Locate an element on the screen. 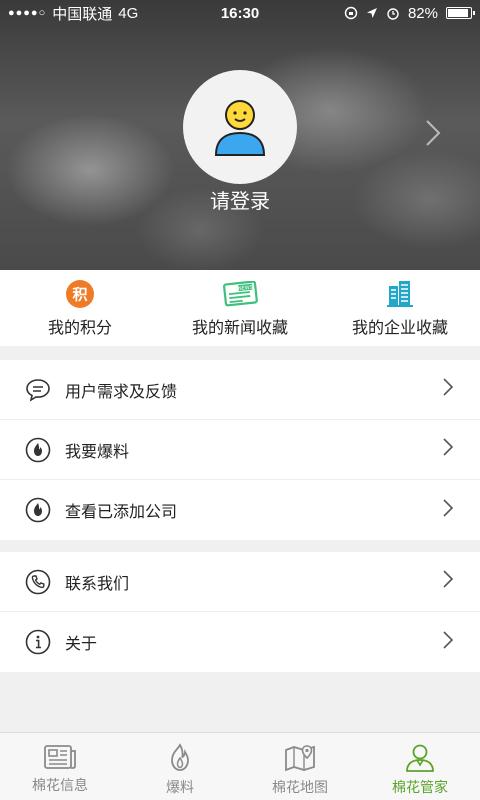 This screenshot has height=800, width=480. building-icon is located at coordinates (400, 294).